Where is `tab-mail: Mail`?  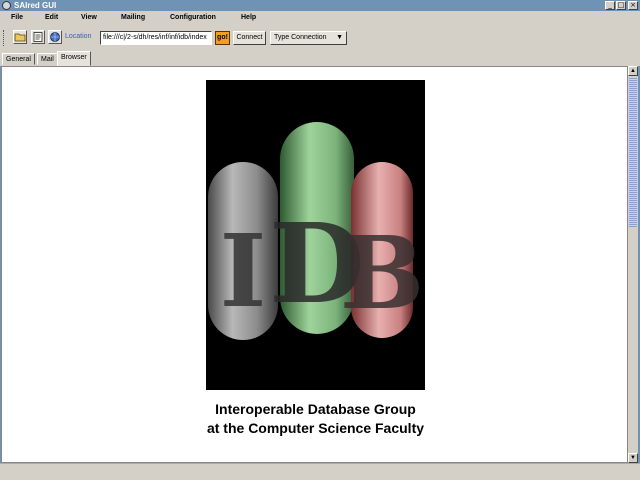
tab-mail: Mail is located at coordinates (47, 59).